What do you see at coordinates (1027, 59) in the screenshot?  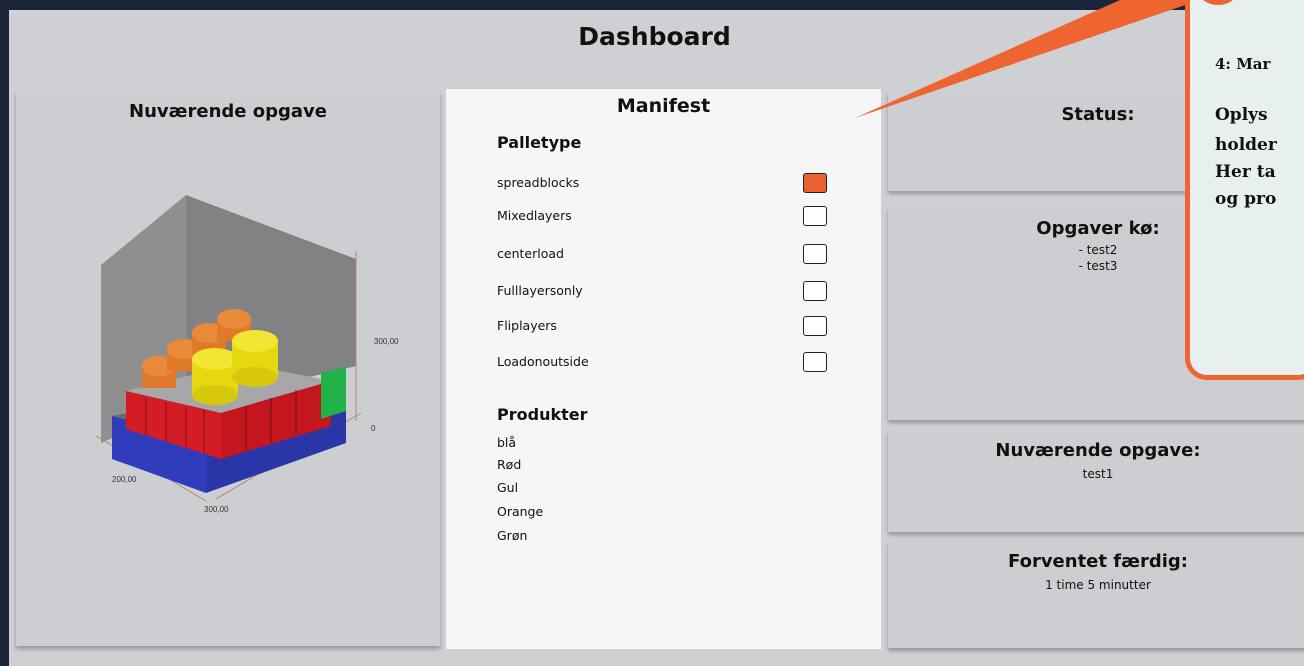 I see `callout-pointer` at bounding box center [1027, 59].